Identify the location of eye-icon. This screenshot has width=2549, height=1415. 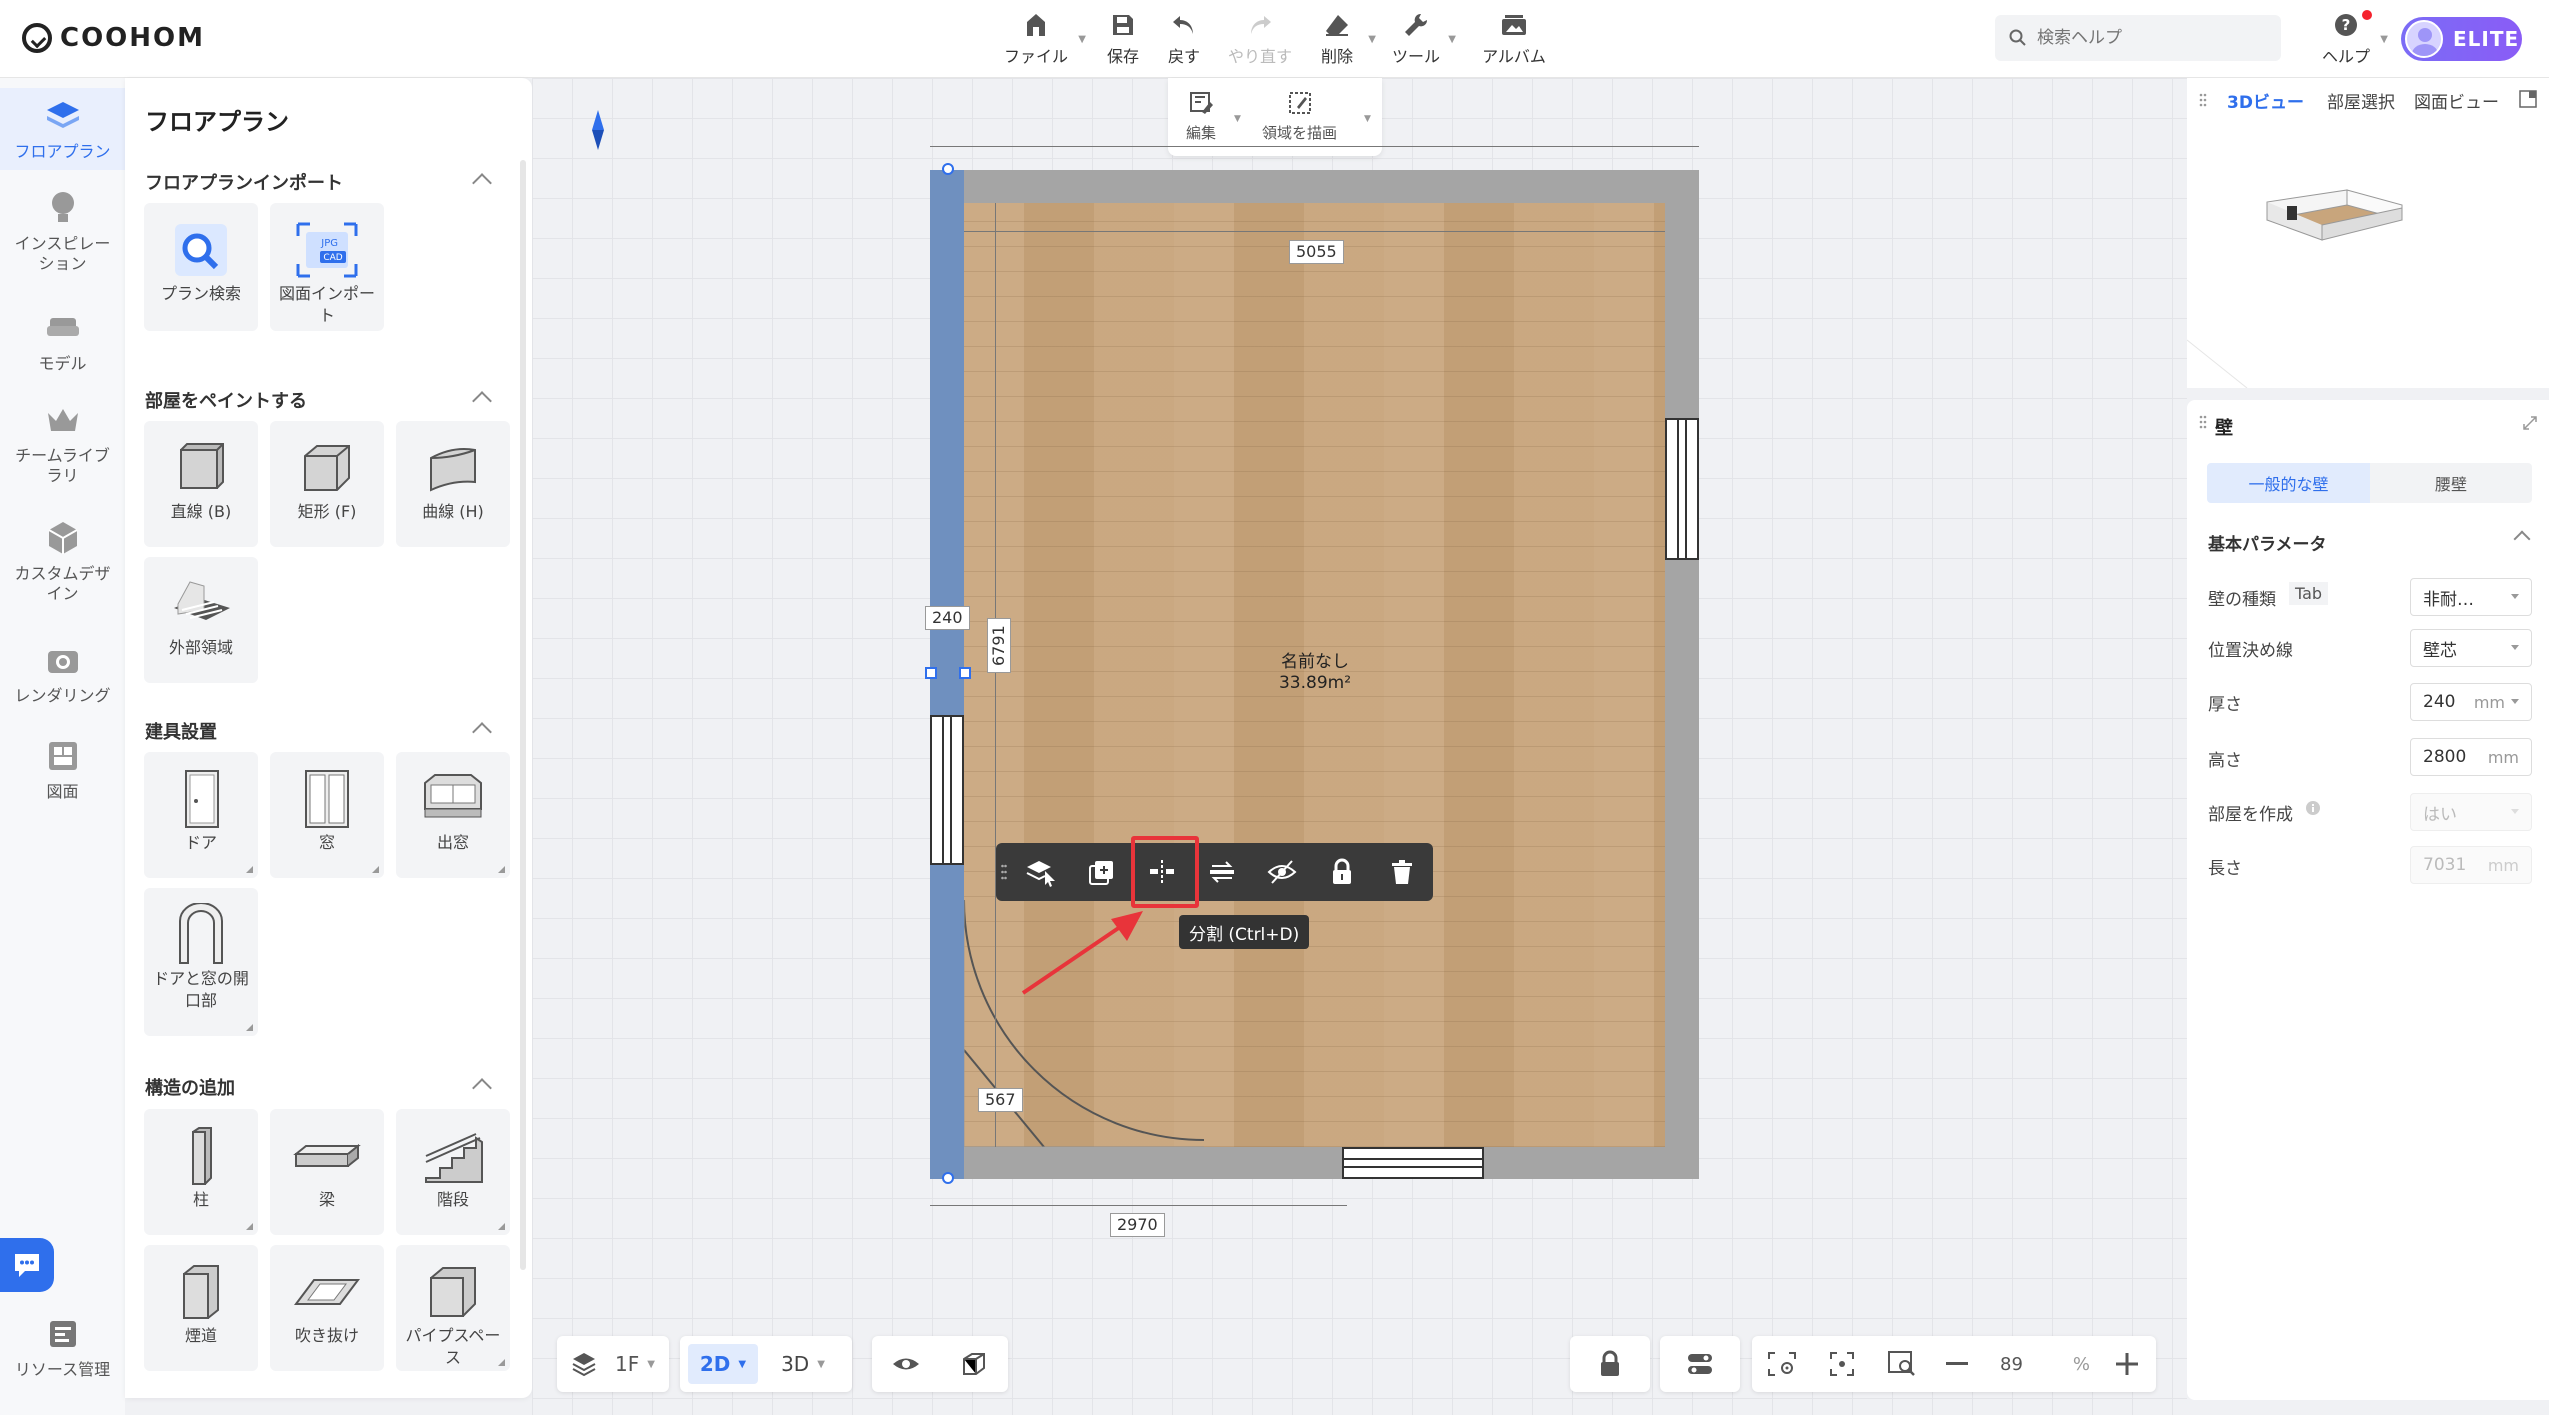
(906, 1364).